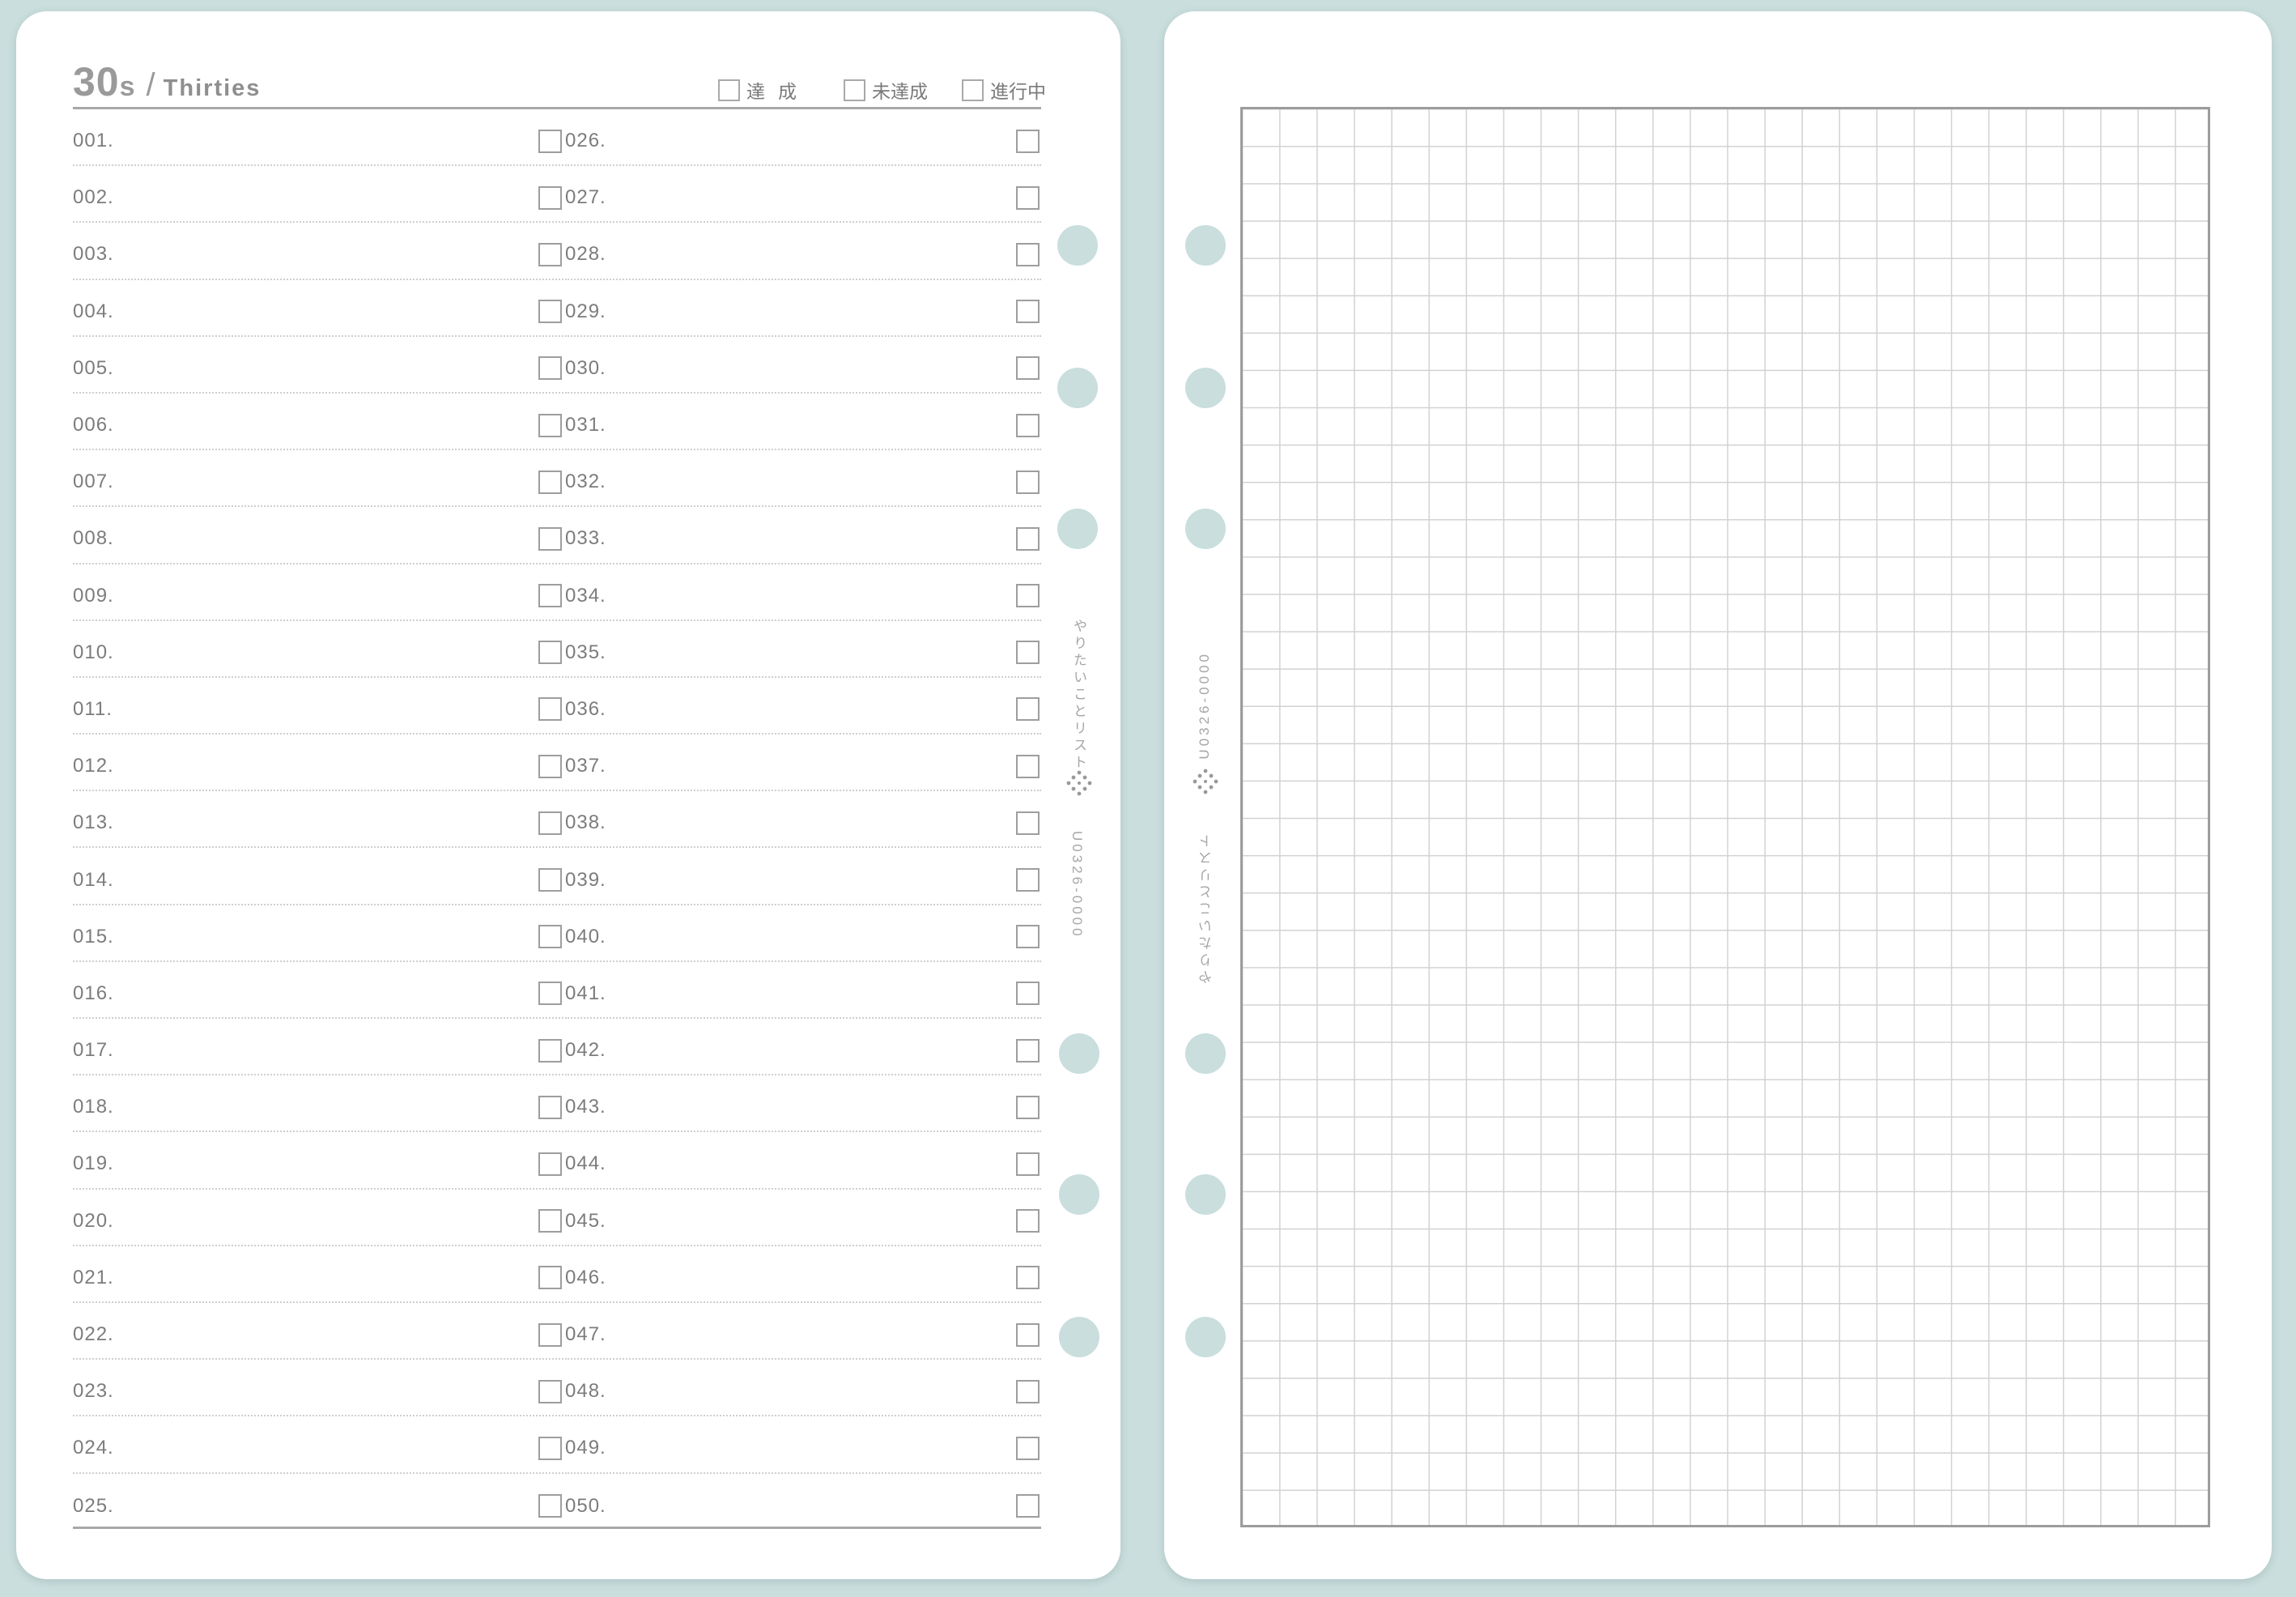  Describe the element at coordinates (803, 423) in the screenshot. I see `list-item: 031.` at that location.